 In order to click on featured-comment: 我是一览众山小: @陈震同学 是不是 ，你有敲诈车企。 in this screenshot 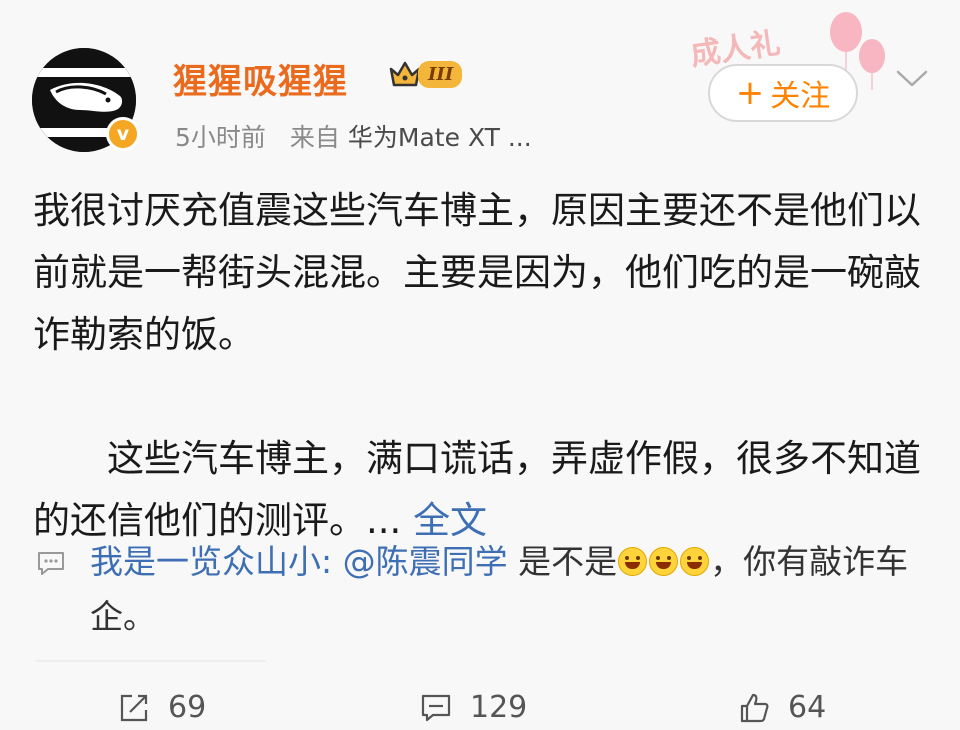, I will do `click(481, 589)`.